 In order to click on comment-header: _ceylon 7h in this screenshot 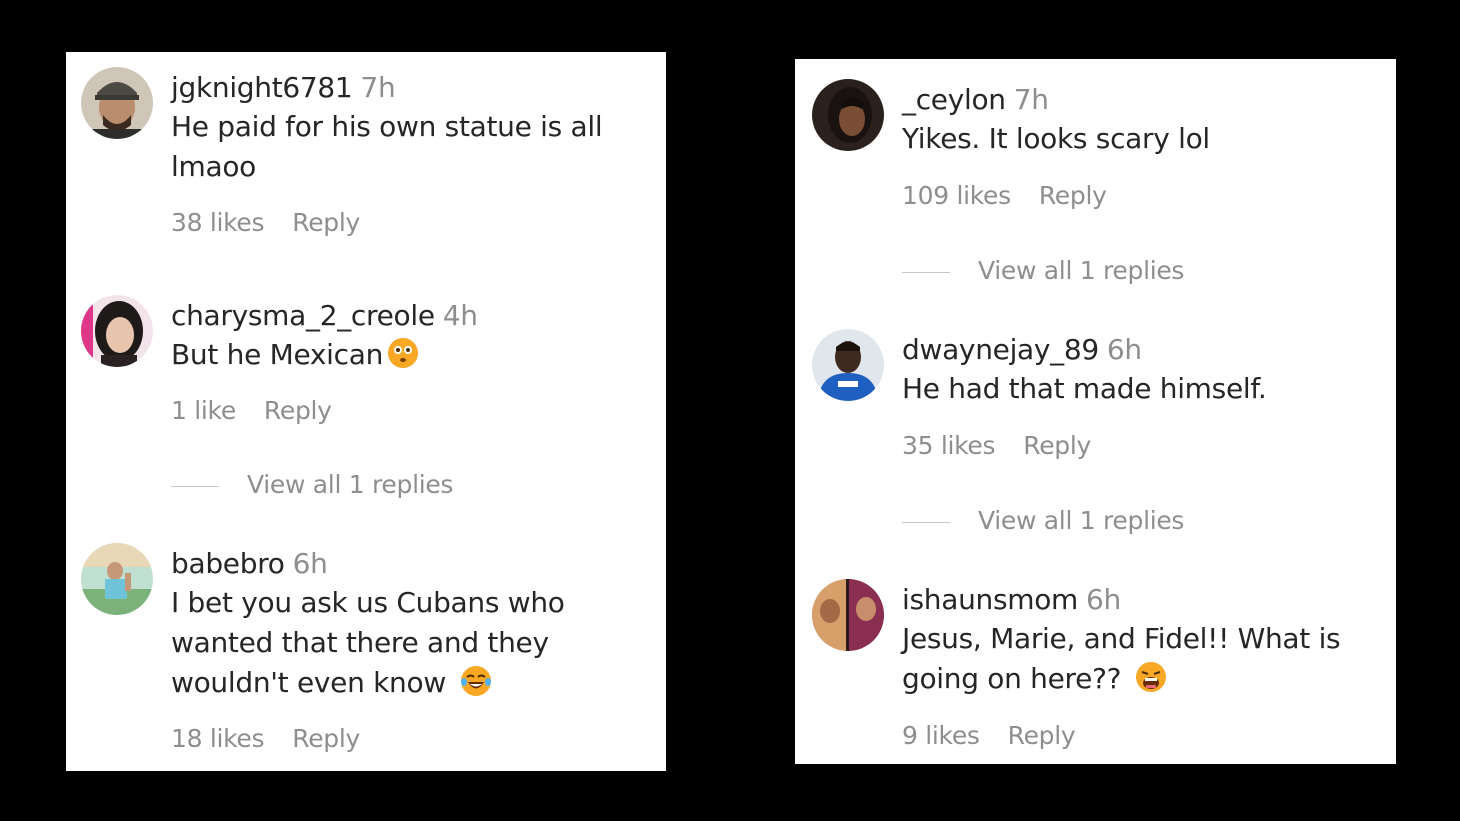, I will do `click(975, 100)`.